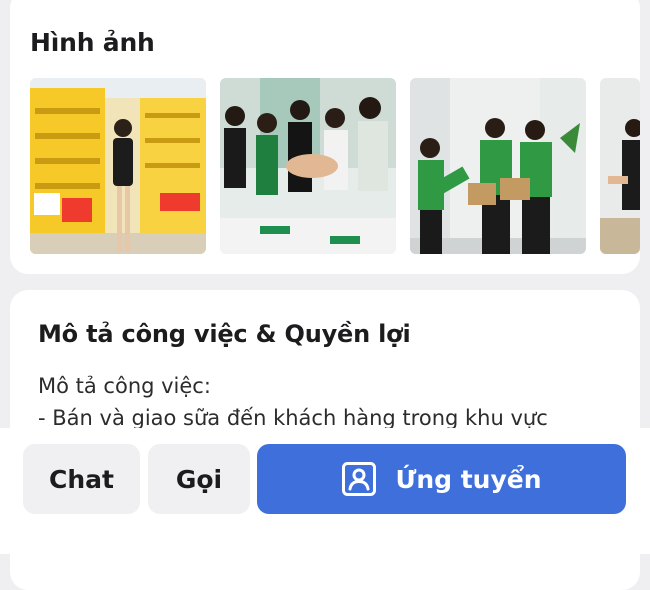  I want to click on store-interior-photo, so click(118, 166).